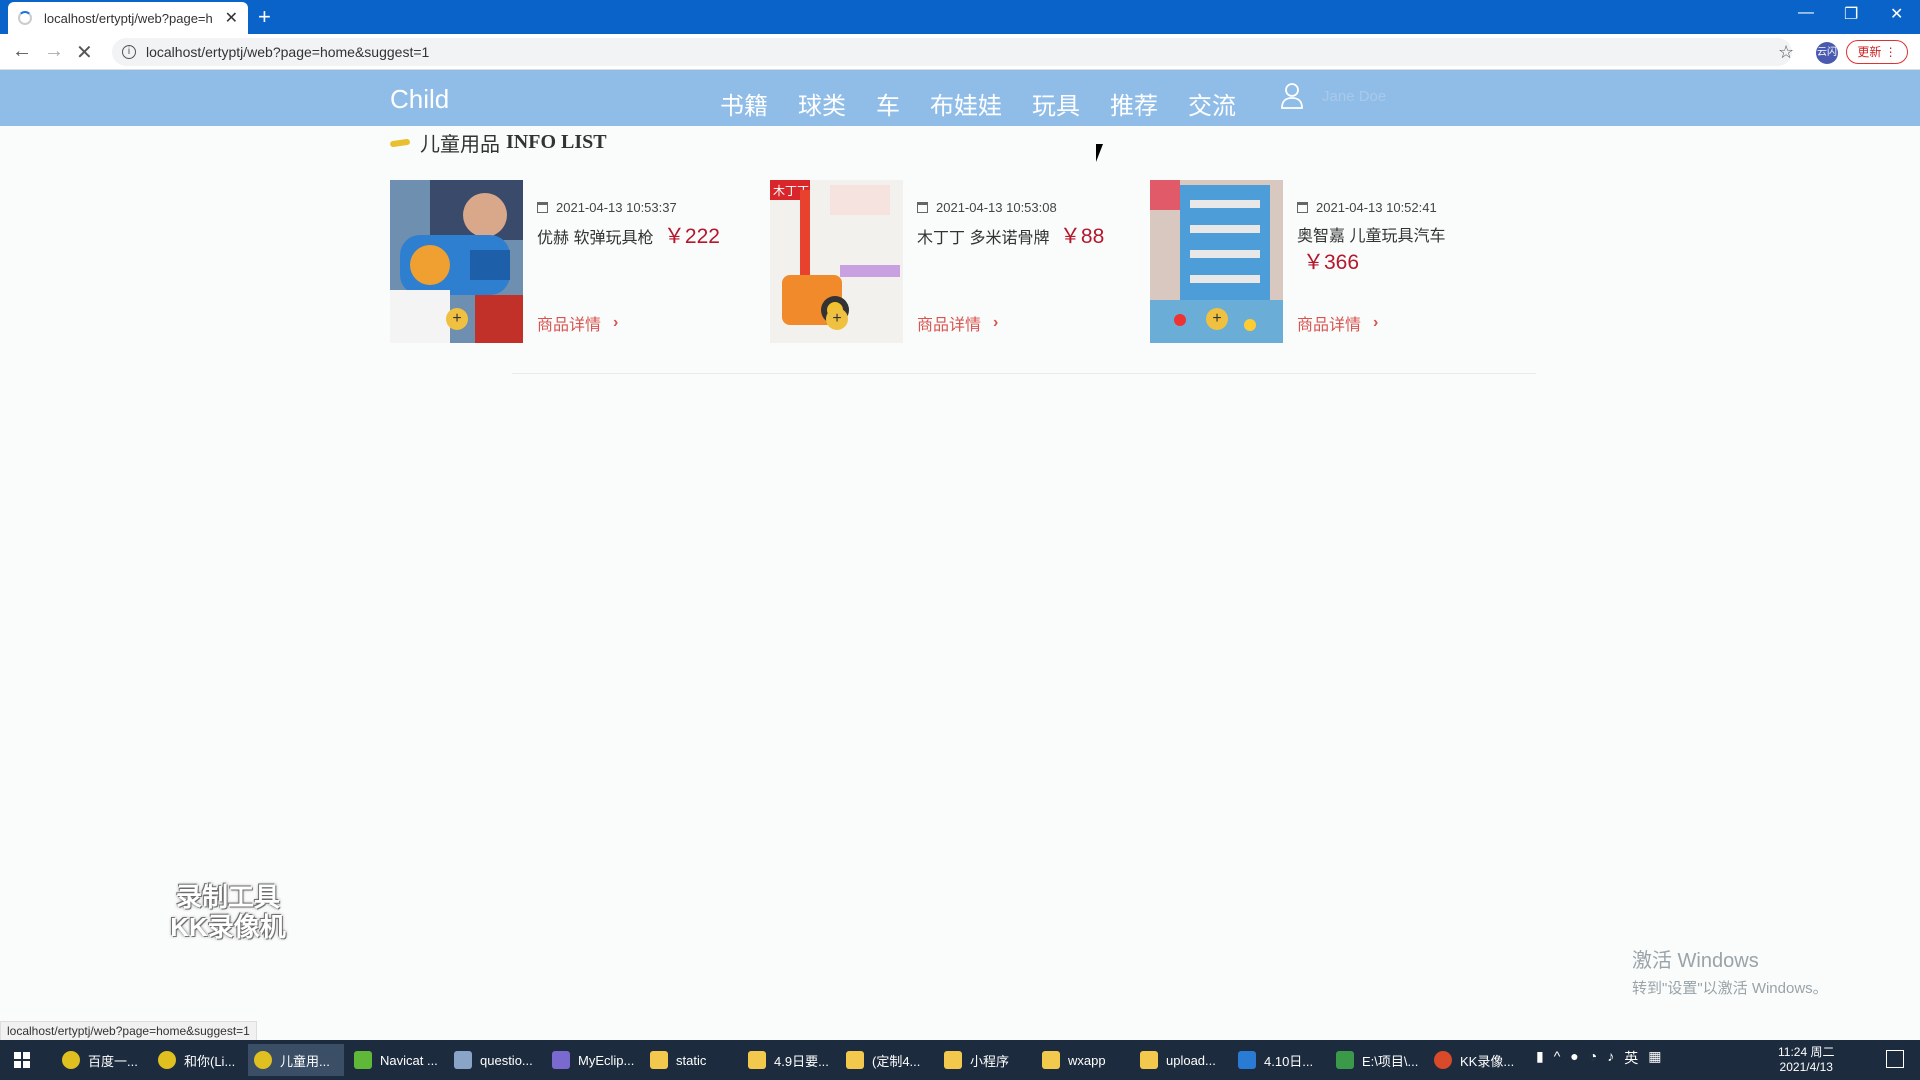  Describe the element at coordinates (1087, 1060) in the screenshot. I see `taskbar-item-label: wxapp` at that location.